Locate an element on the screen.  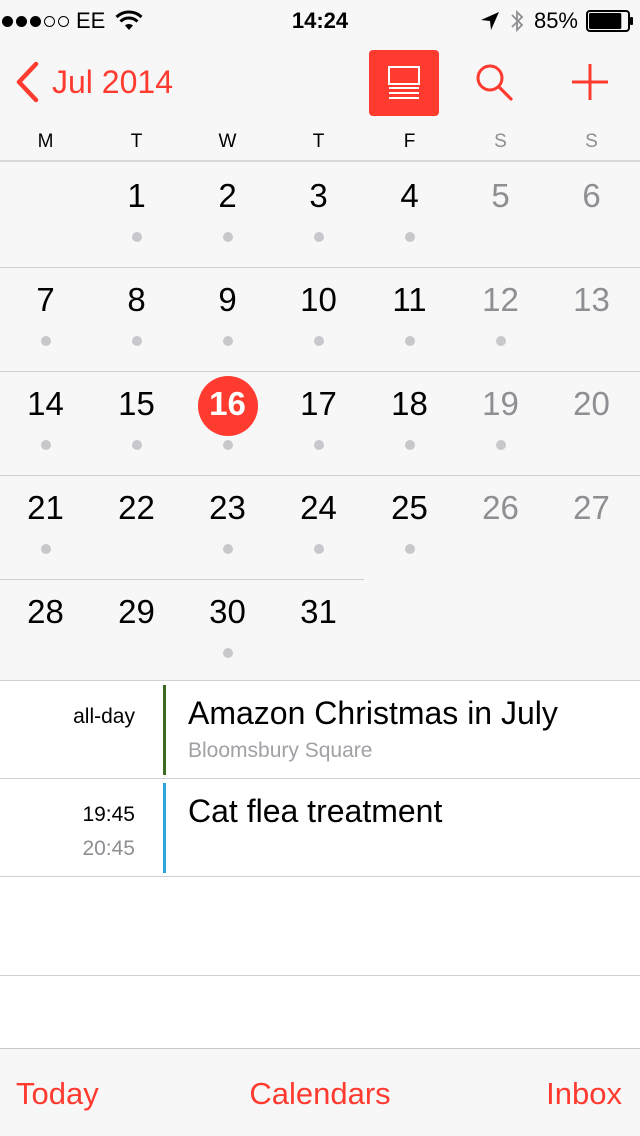
day-cell: 24 is located at coordinates (318, 526).